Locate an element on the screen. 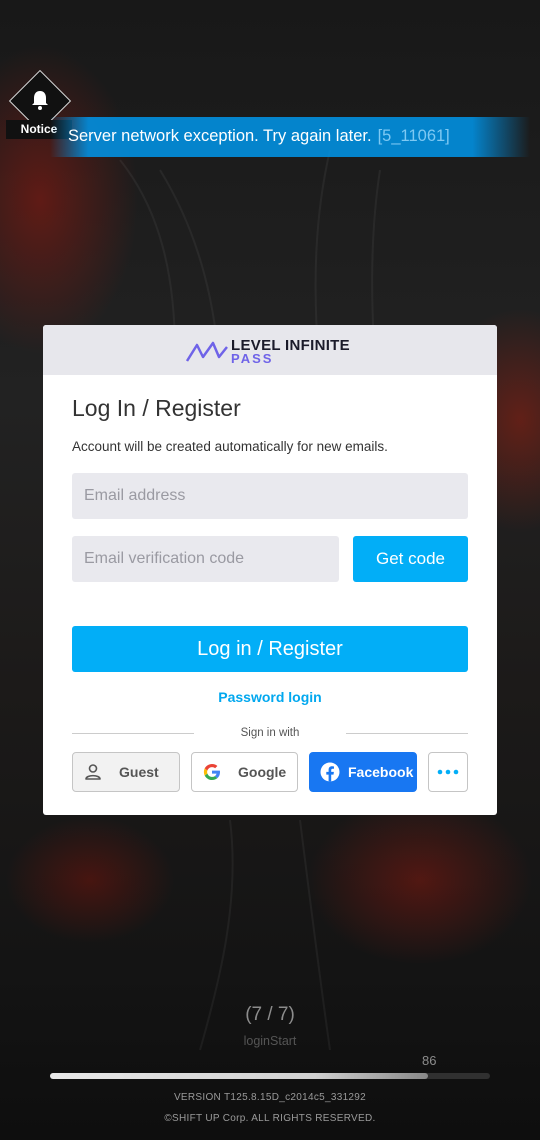 The image size is (540, 1140). error-code: [5_11061] is located at coordinates (413, 136).